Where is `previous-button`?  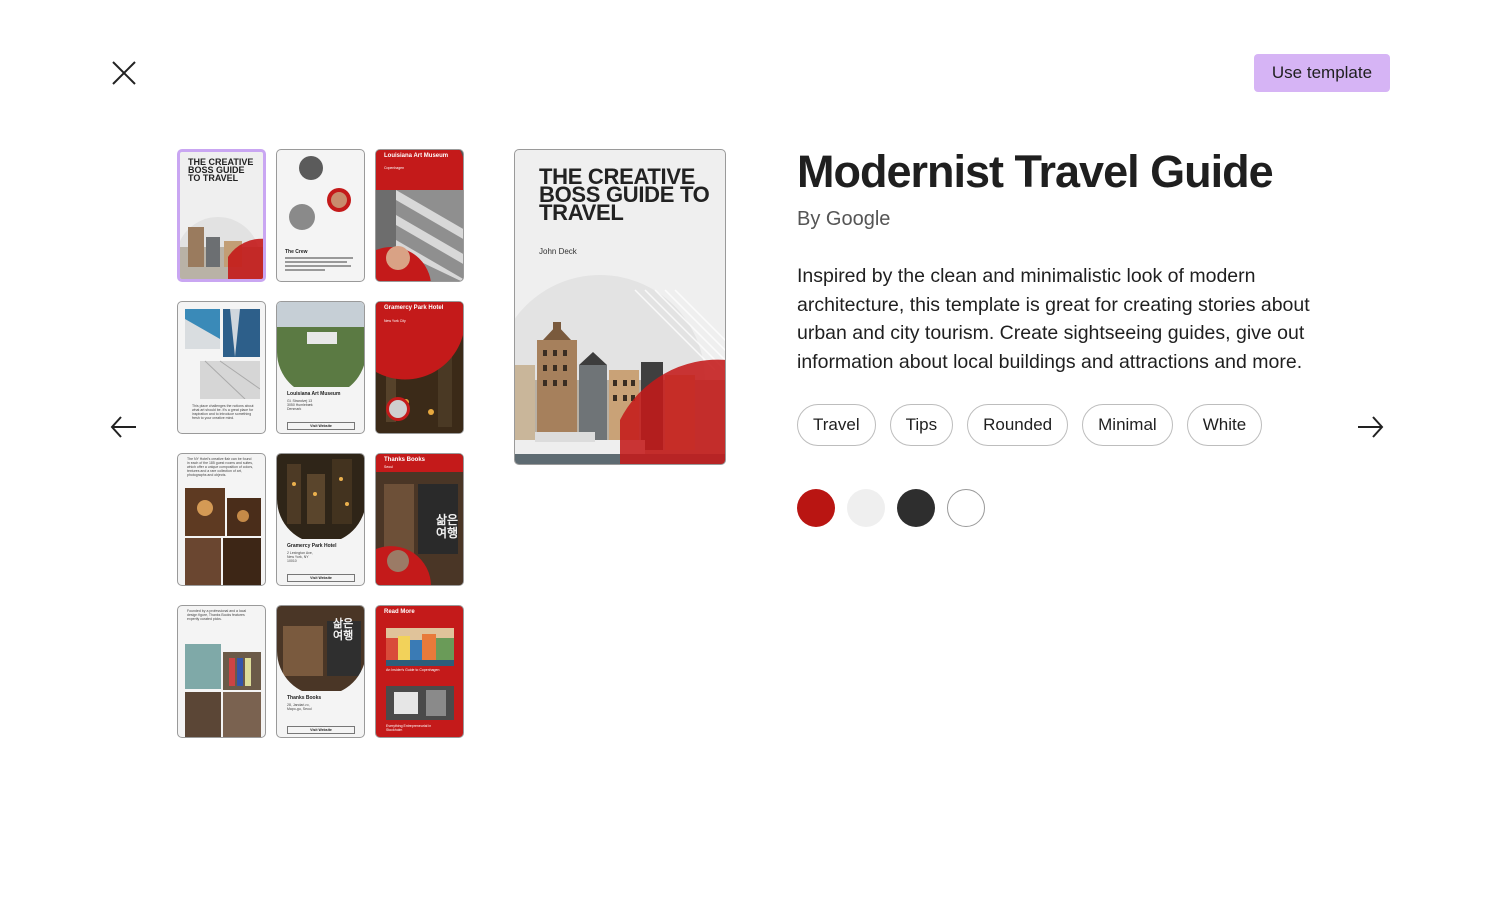 previous-button is located at coordinates (124, 427).